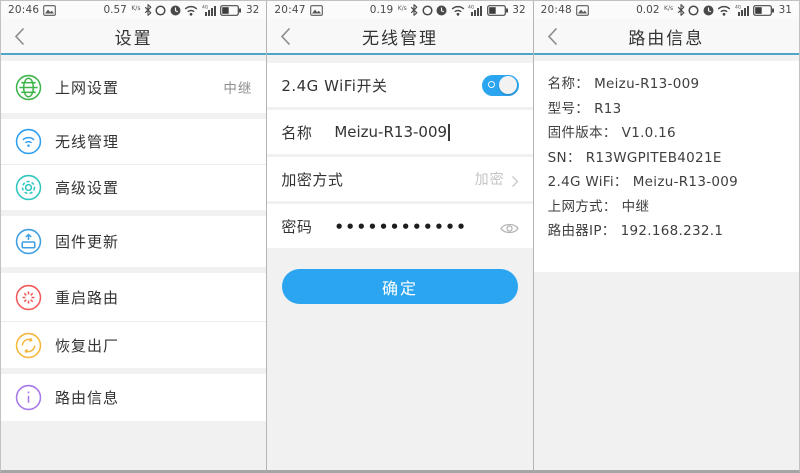 The image size is (800, 473). I want to click on menu-item-router-info: 路由信息, so click(133, 397).